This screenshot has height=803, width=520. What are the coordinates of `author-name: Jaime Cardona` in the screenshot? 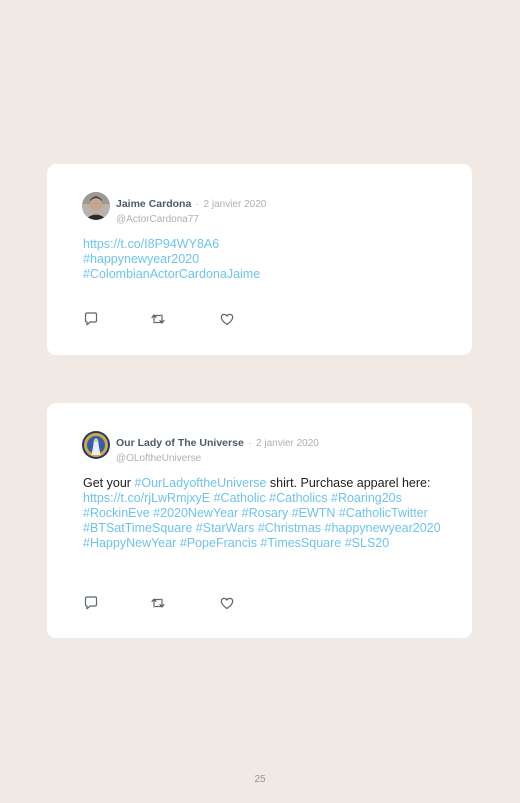 It's located at (153, 204).